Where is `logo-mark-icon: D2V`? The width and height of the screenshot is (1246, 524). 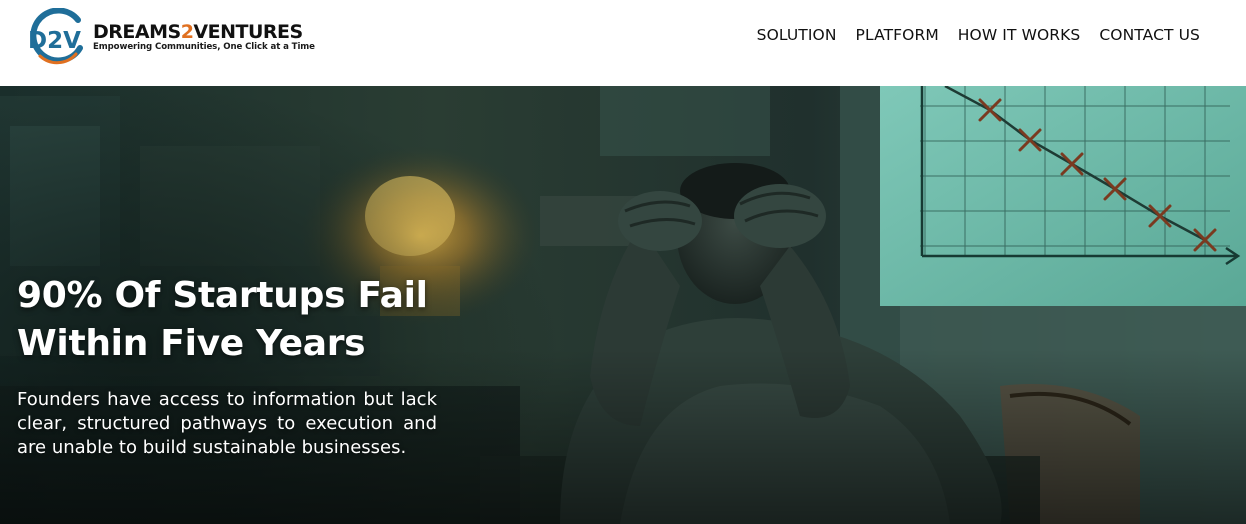 logo-mark-icon: D2V is located at coordinates (58, 37).